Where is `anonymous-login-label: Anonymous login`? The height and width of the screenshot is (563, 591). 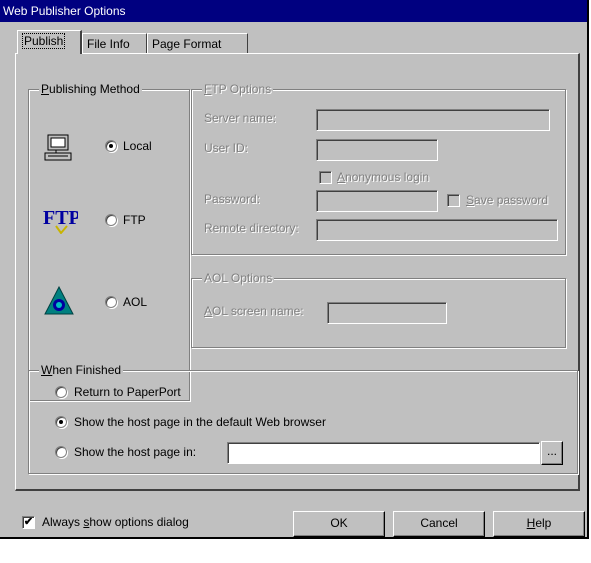
anonymous-login-label: Anonymous login is located at coordinates (383, 177).